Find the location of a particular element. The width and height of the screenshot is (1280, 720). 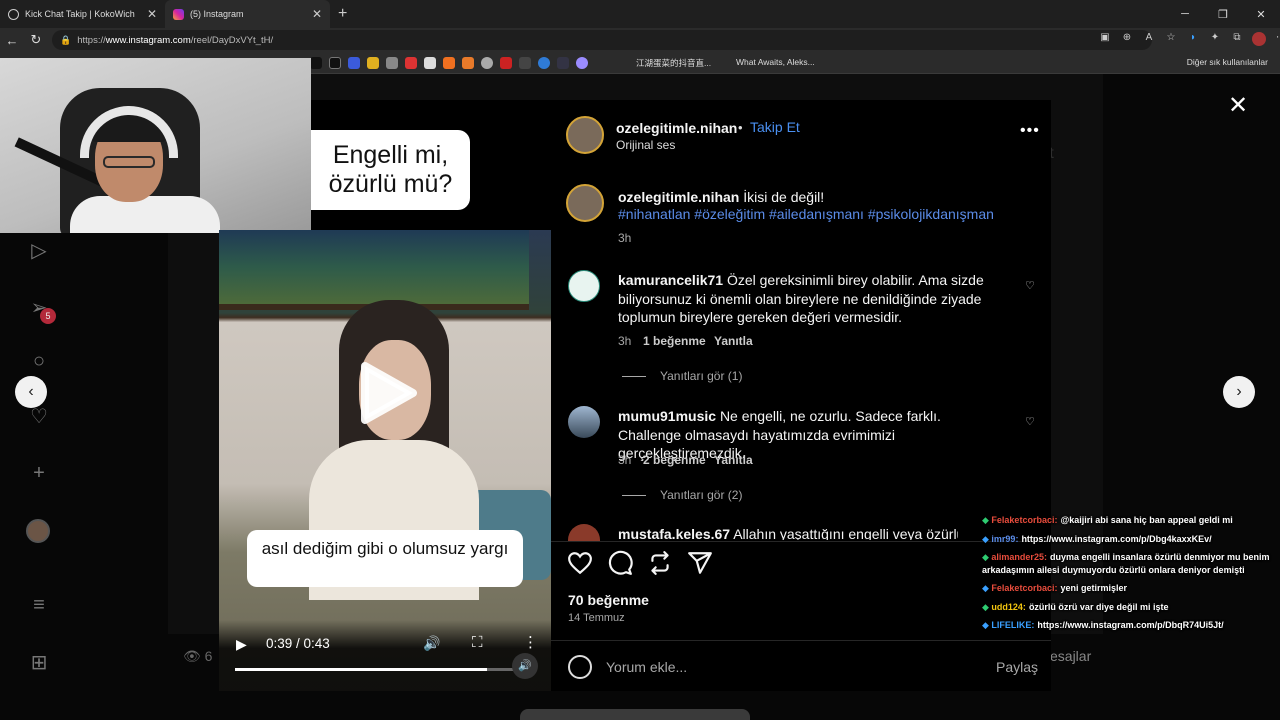

address-bar-icons: ▣ ⊕ A ☆ ◗ ✦ ⧉ ⋯ is located at coordinates (1189, 39).